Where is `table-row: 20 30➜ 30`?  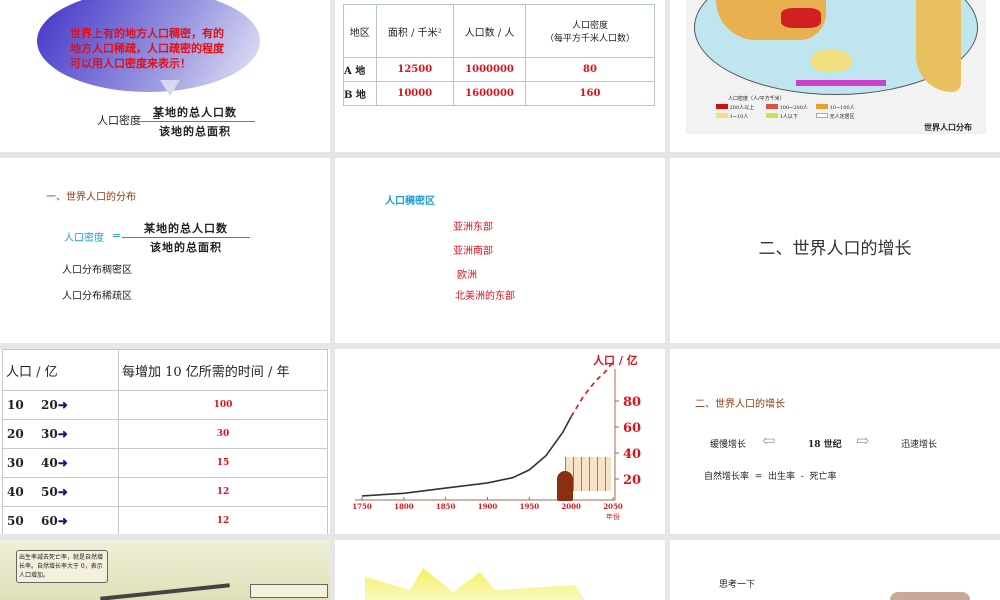 table-row: 20 30➜ 30 is located at coordinates (165, 434).